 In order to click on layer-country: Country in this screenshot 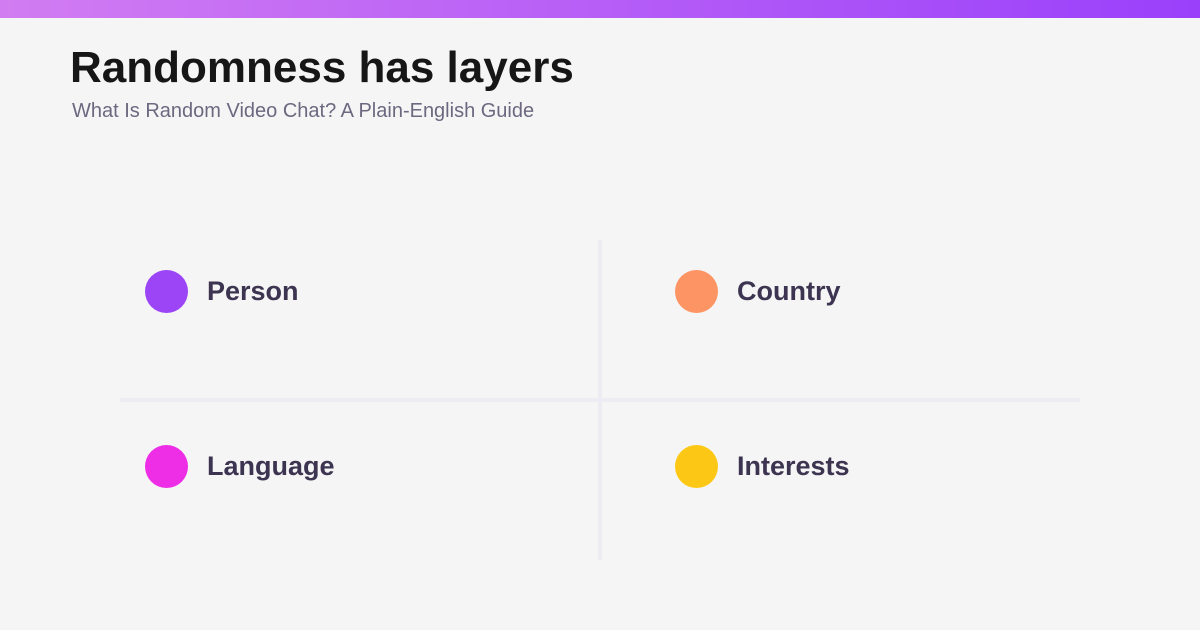, I will do `click(758, 291)`.